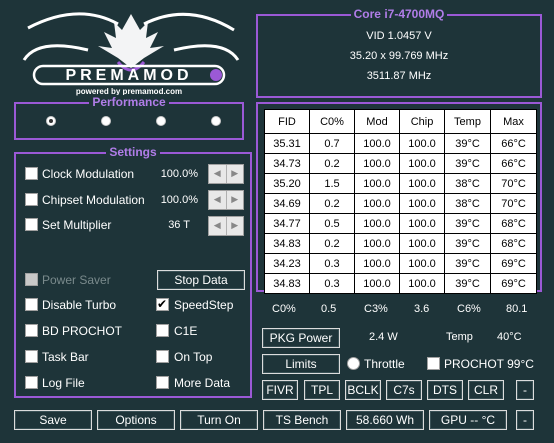 This screenshot has width=554, height=443. I want to click on limits-button: Limits, so click(301, 364).